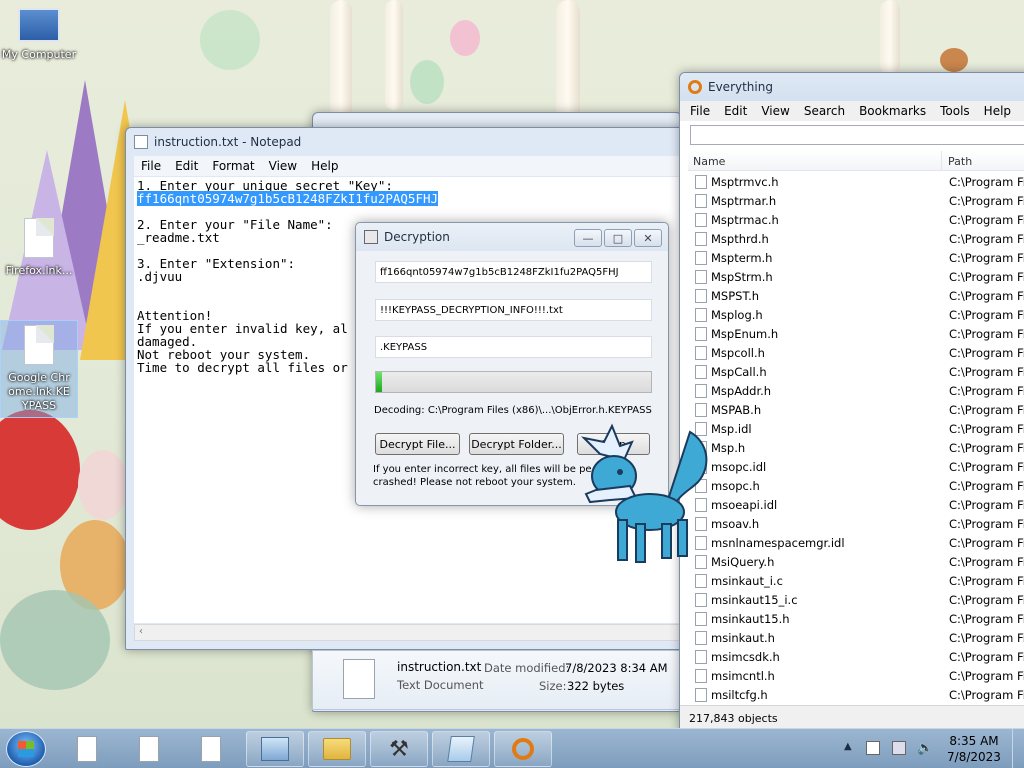  Describe the element at coordinates (957, 160) in the screenshot. I see `column-path: Path` at that location.